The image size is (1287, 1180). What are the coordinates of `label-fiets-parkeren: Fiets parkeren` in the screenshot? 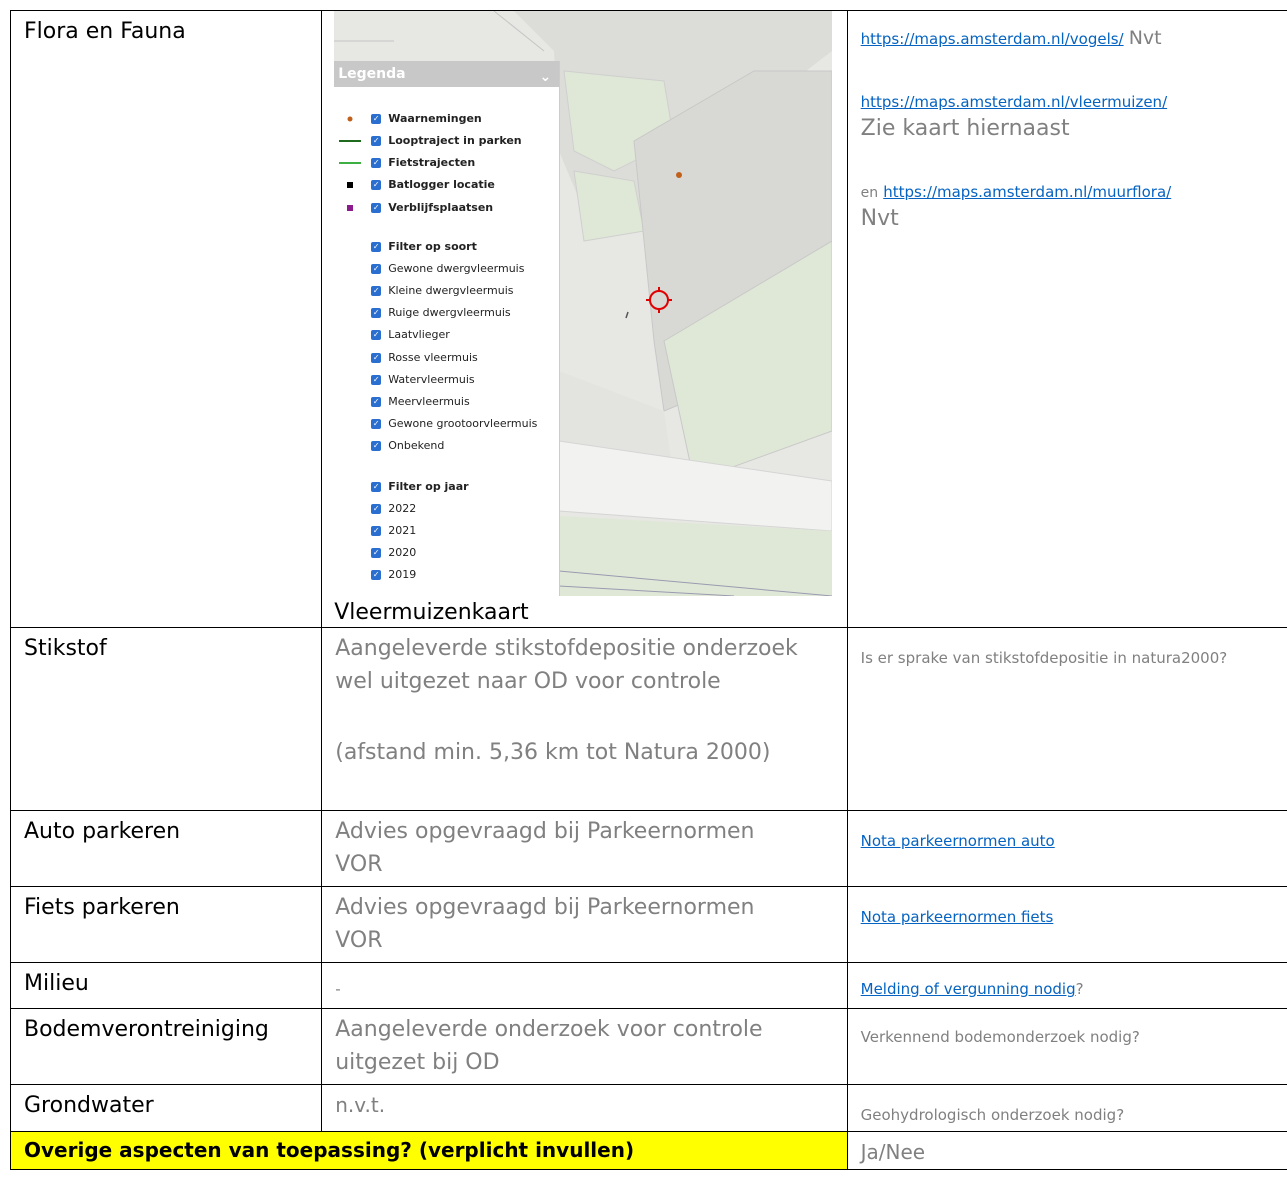 It's located at (102, 907).